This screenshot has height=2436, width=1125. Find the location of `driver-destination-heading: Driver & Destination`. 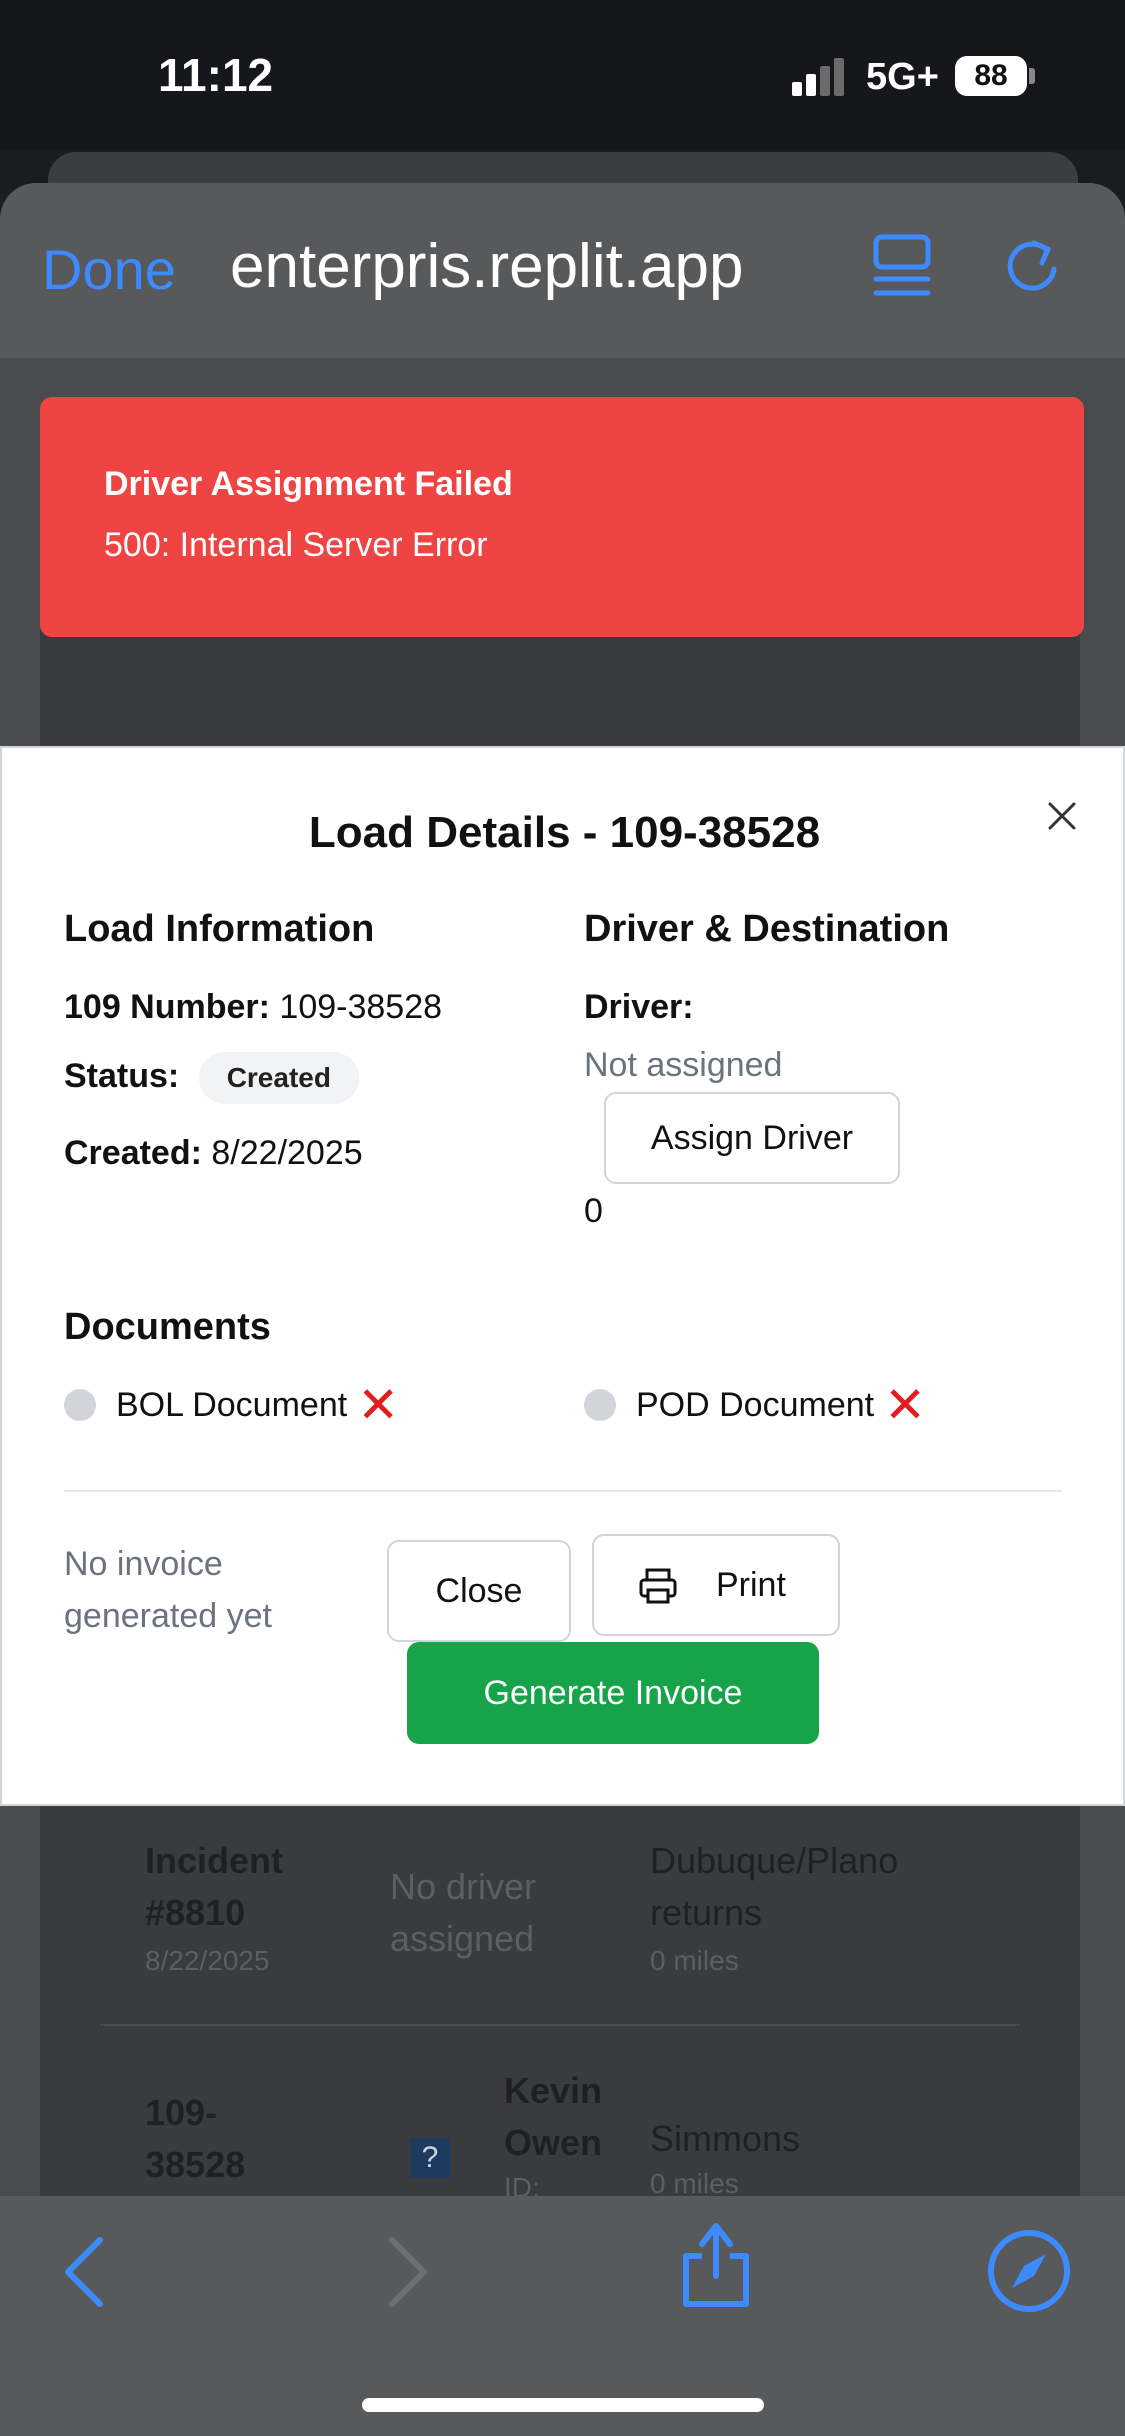

driver-destination-heading: Driver & Destination is located at coordinates (767, 929).